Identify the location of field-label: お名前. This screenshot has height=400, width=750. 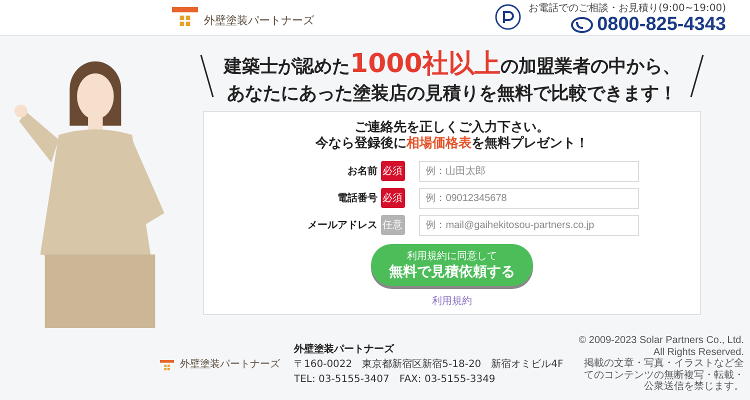
(362, 171).